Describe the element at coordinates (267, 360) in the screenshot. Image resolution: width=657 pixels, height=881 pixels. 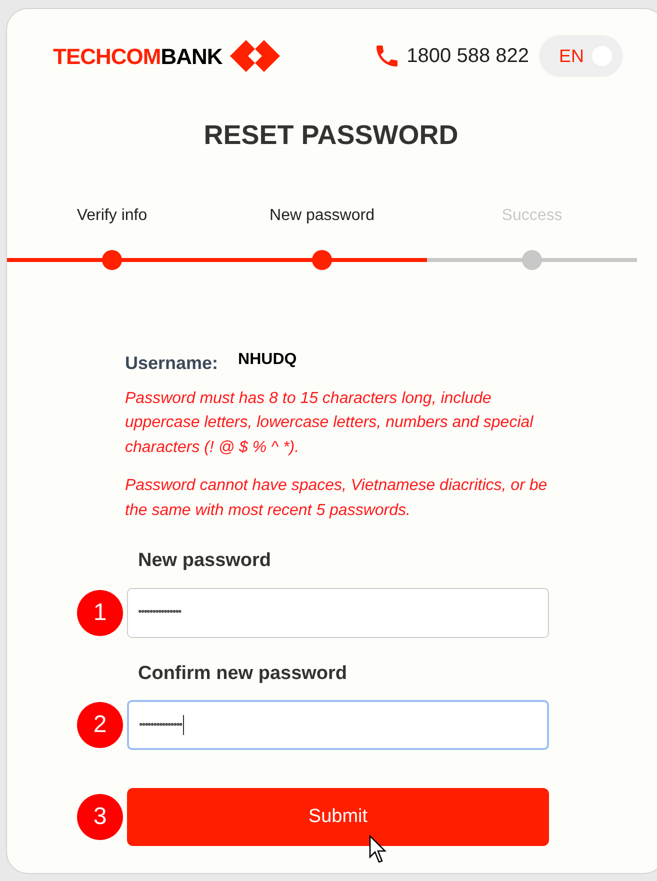
I see `username-value: NHUDQ` at that location.